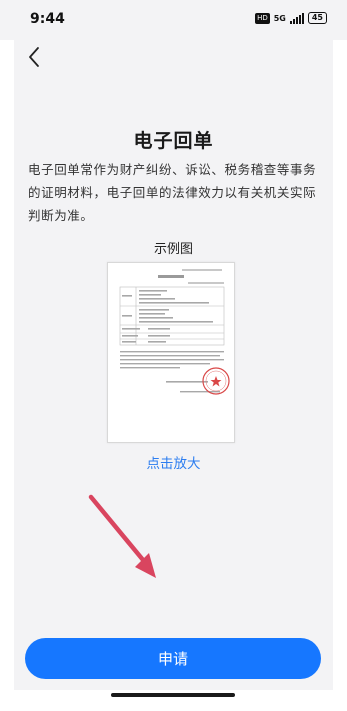 The width and height of the screenshot is (347, 711). I want to click on receipt-illustration, so click(171, 352).